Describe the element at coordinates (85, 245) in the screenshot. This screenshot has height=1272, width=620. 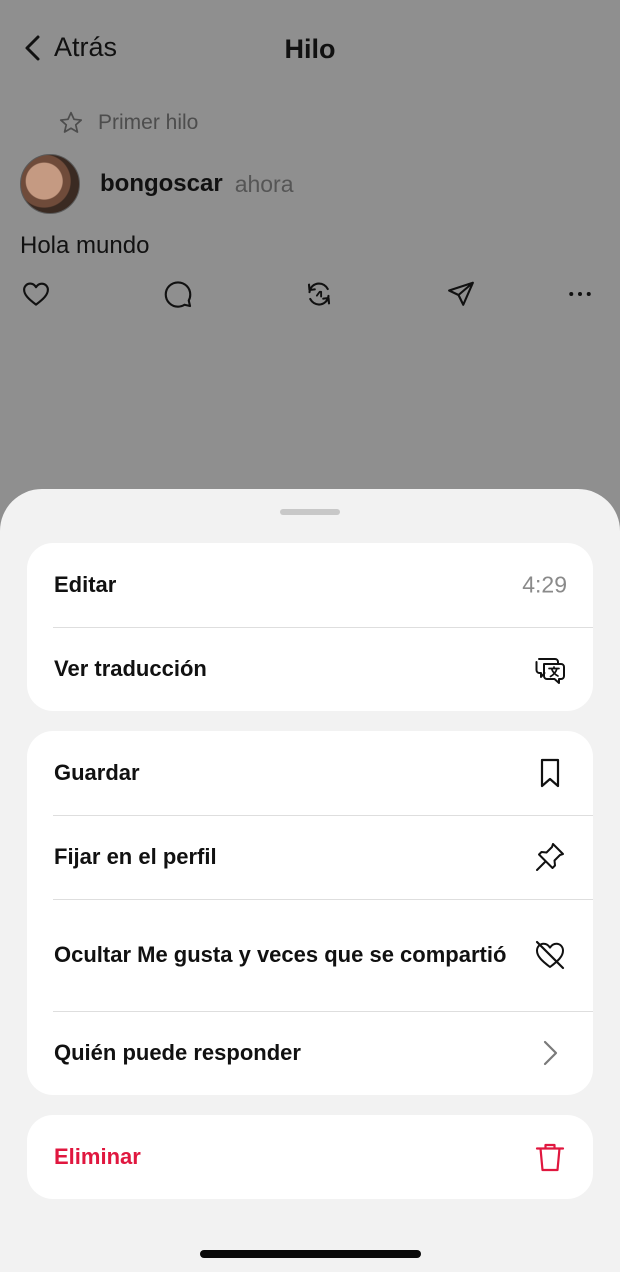
I see `post-text: Hola mundo` at that location.